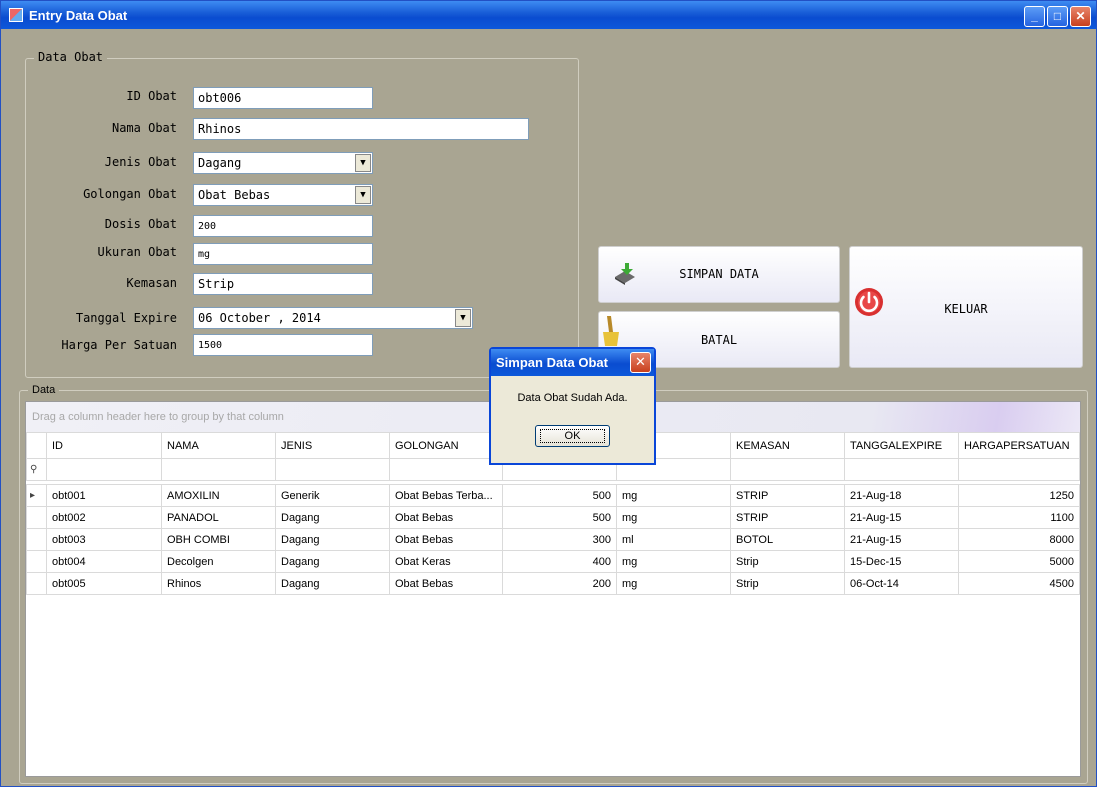  I want to click on cell-tanggalexpire: 06-Oct-14, so click(901, 583).